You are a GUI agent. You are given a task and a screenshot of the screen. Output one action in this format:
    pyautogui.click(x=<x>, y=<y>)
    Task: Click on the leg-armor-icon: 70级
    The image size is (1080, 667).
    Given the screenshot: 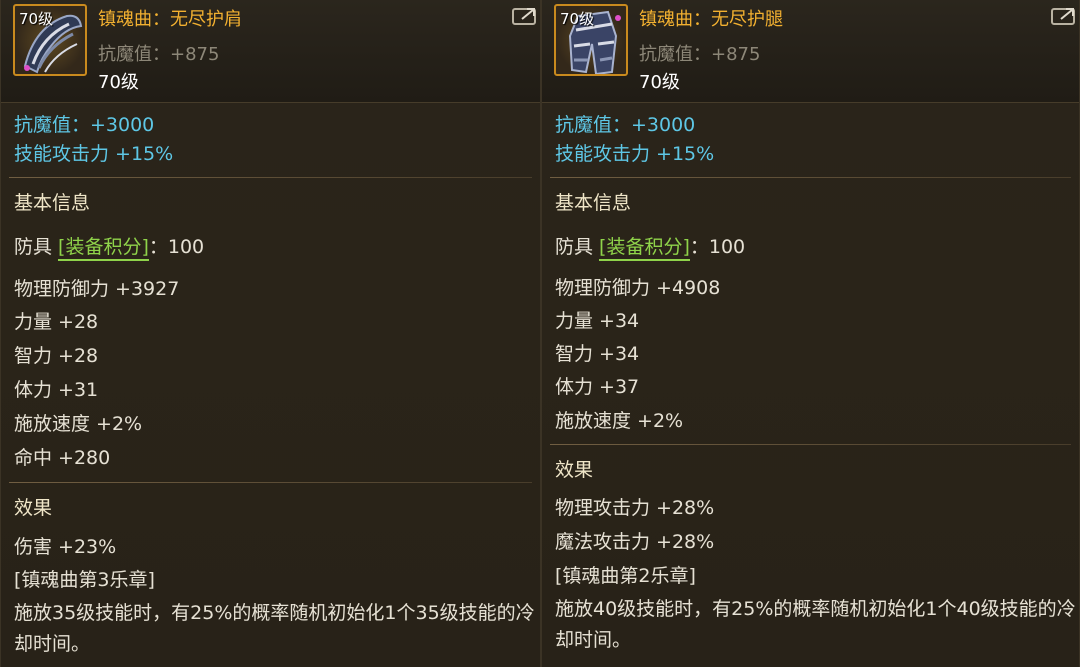 What is the action you would take?
    pyautogui.click(x=591, y=40)
    